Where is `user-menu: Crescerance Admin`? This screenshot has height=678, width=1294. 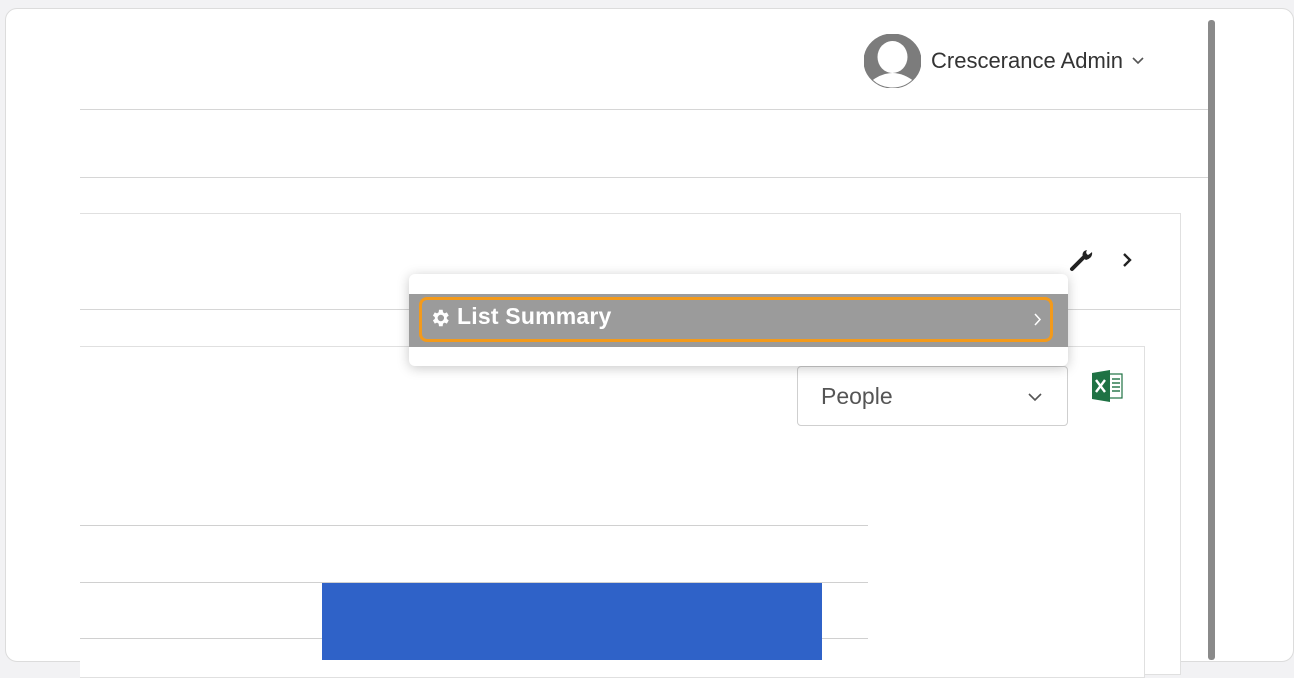
user-menu: Crescerance Admin is located at coordinates (1004, 61).